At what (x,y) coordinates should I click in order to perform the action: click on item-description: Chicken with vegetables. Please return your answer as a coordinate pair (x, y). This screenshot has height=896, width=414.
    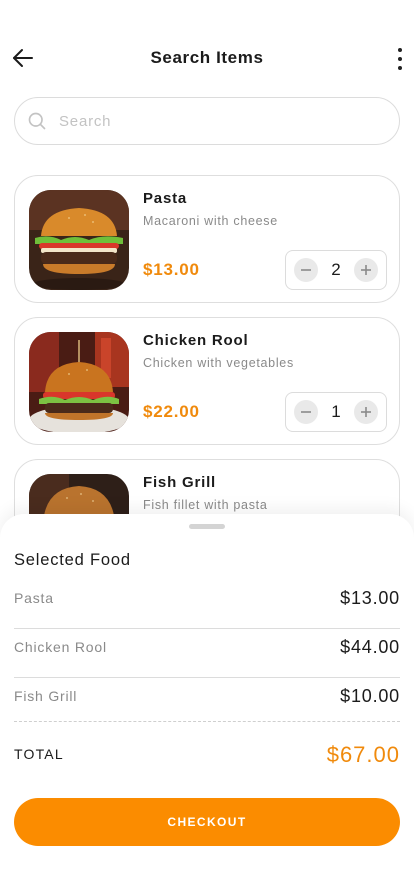
    Looking at the image, I should click on (218, 363).